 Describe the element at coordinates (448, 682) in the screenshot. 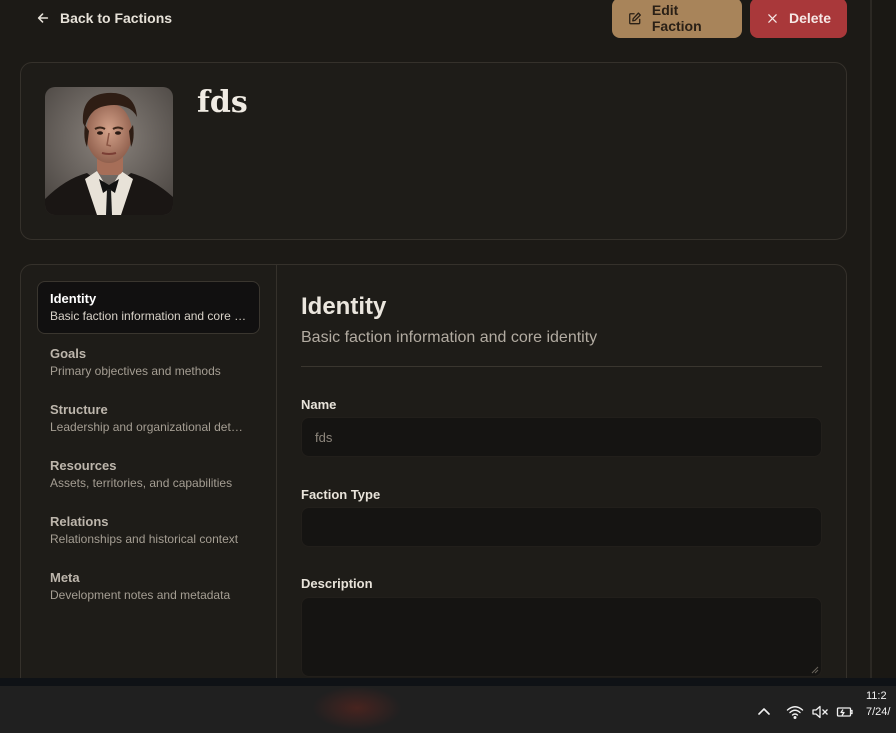

I see `taskbar-top-edge` at that location.